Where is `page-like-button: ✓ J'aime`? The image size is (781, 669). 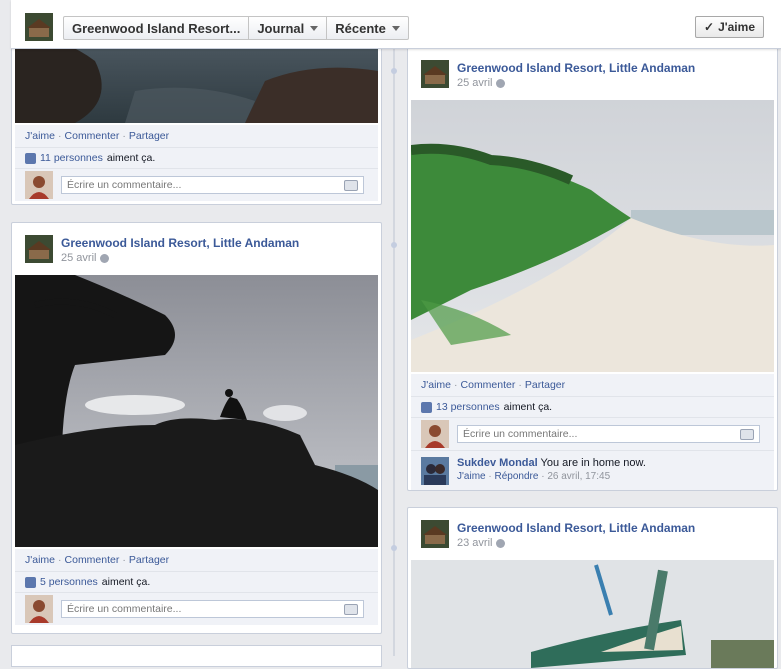
page-like-button: ✓ J'aime is located at coordinates (729, 27).